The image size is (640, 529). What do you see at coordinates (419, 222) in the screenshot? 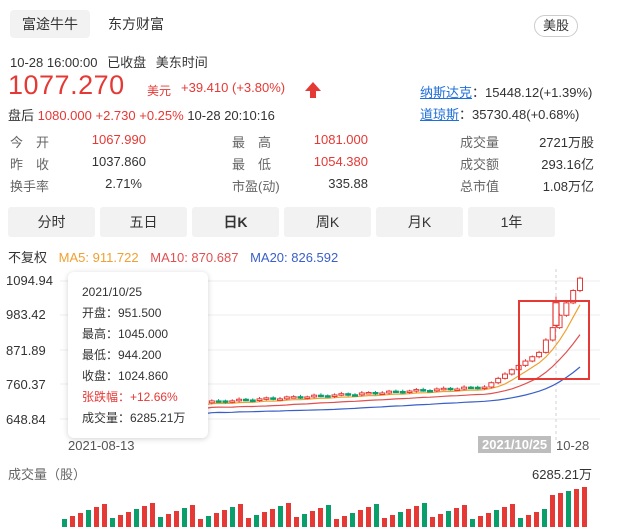
I see `tab-monthly-k: 月K` at bounding box center [419, 222].